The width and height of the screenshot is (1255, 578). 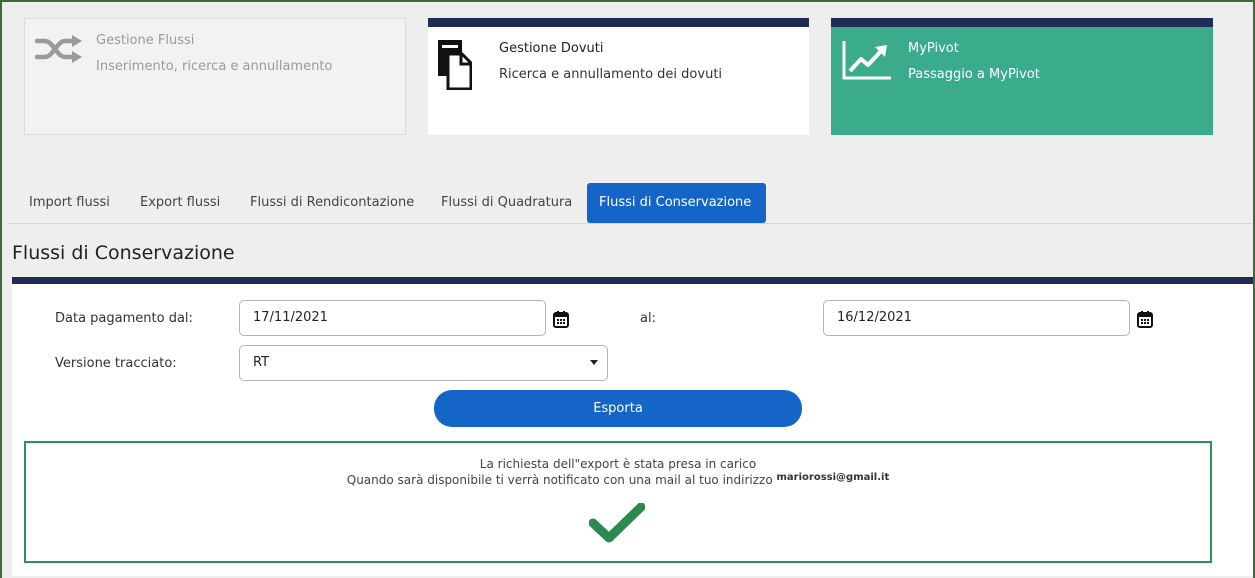 I want to click on tab-flussi-conservazione: Flussi di Conservazione, so click(x=676, y=203).